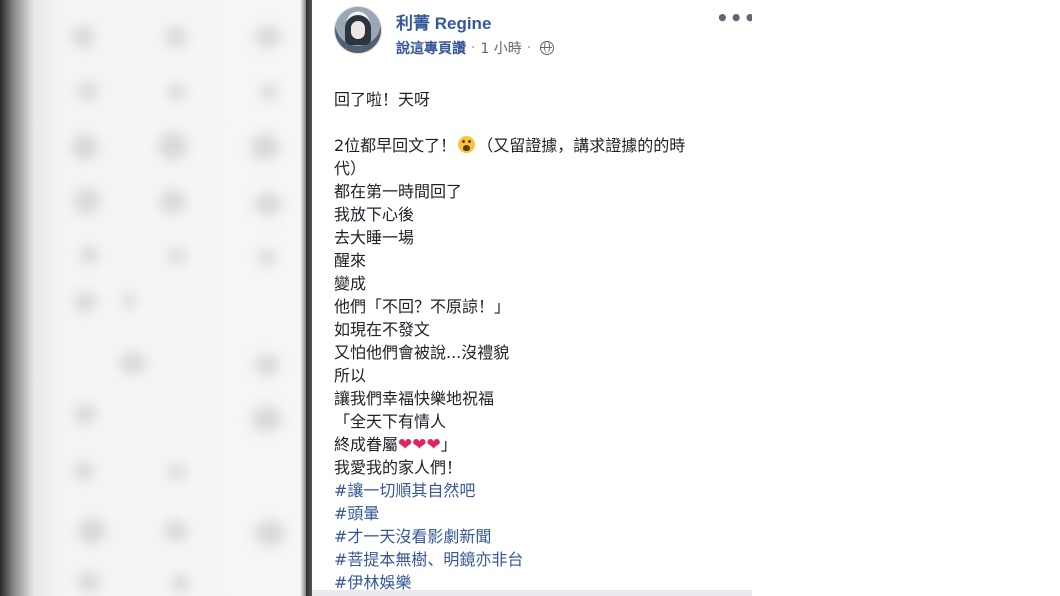 The height and width of the screenshot is (596, 1060). Describe the element at coordinates (422, 352) in the screenshot. I see `post-line: 又怕他們會被說...沒禮貌` at that location.